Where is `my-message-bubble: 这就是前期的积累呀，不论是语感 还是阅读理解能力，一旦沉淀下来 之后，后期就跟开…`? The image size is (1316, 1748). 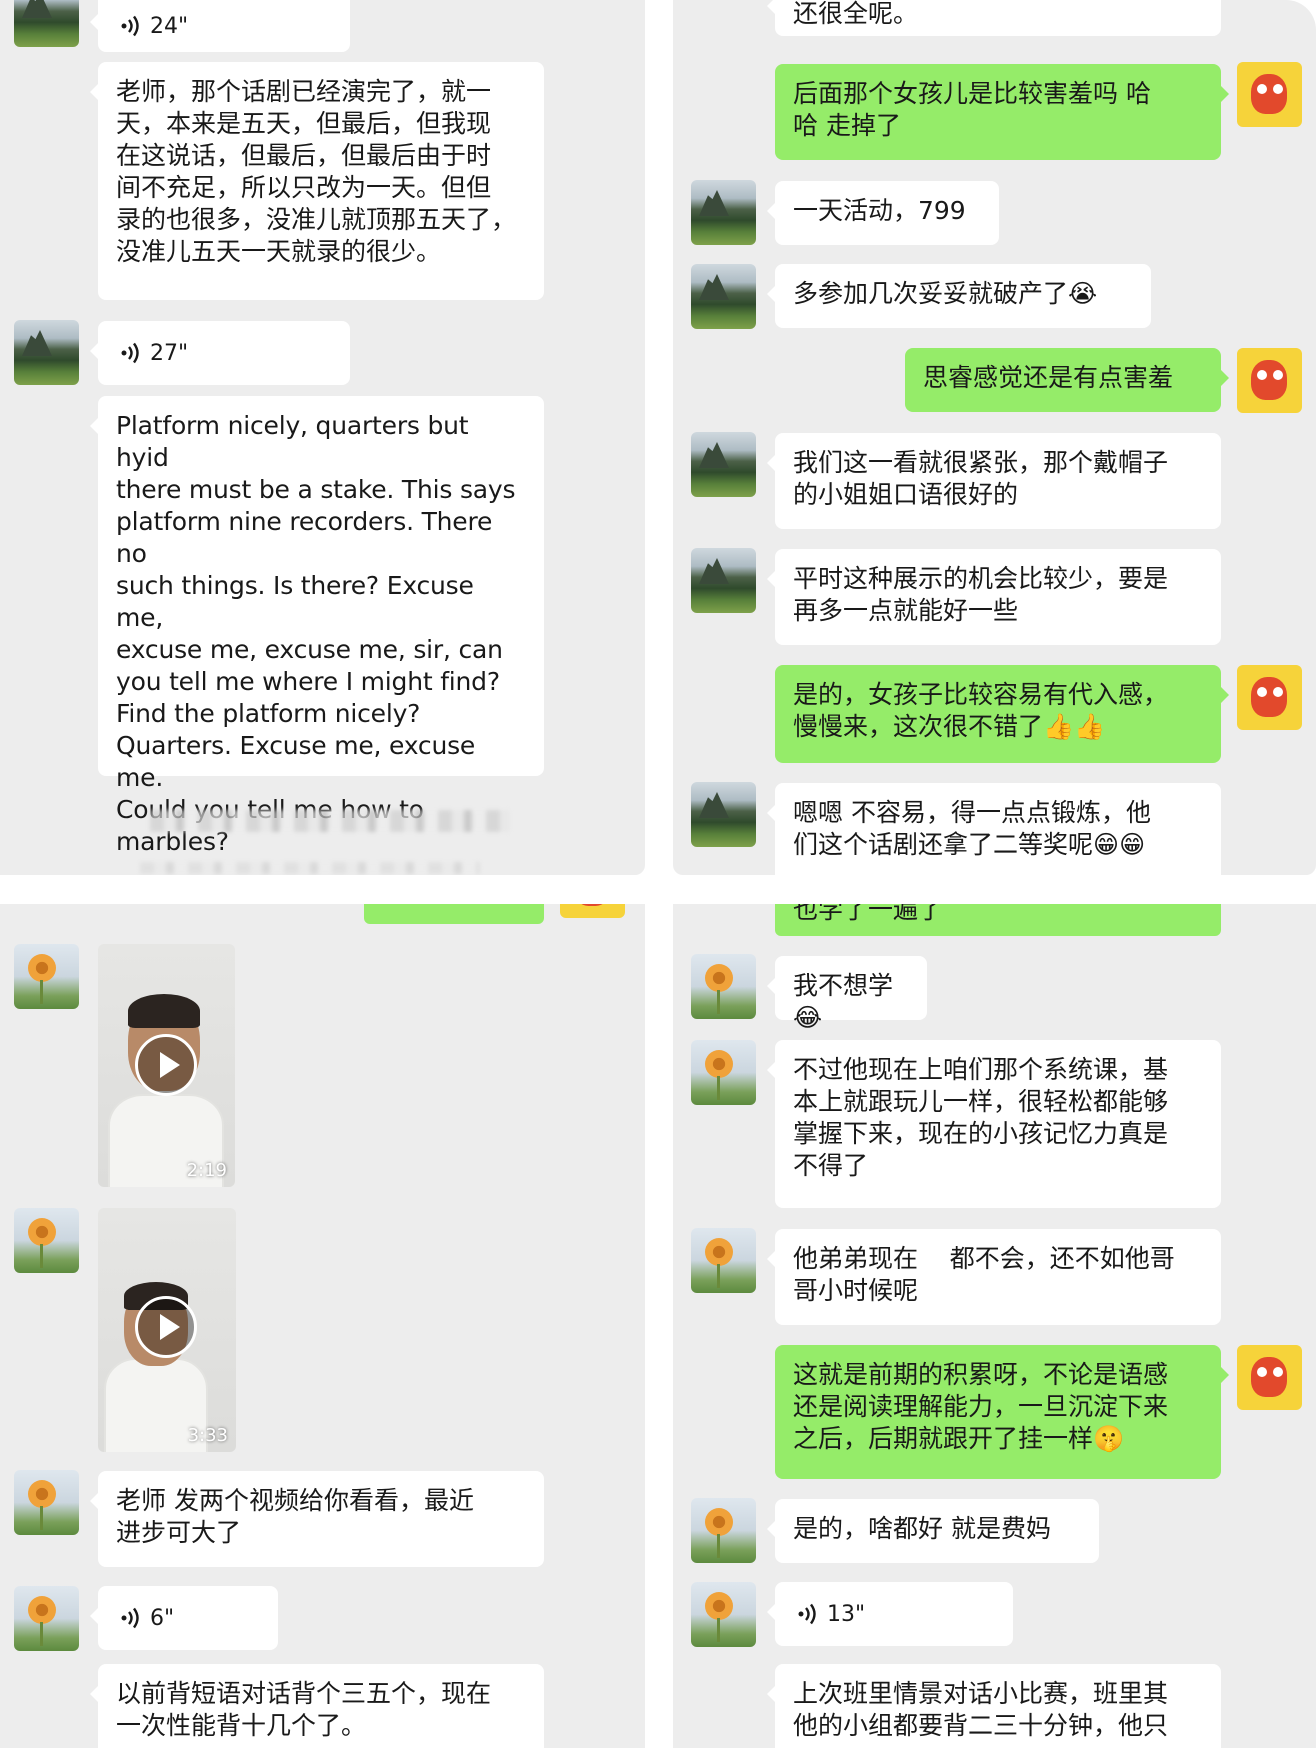
my-message-bubble: 这就是前期的积累呀，不论是语感 还是阅读理解能力，一旦沉淀下来 之后，后期就跟开… is located at coordinates (1002, 1412).